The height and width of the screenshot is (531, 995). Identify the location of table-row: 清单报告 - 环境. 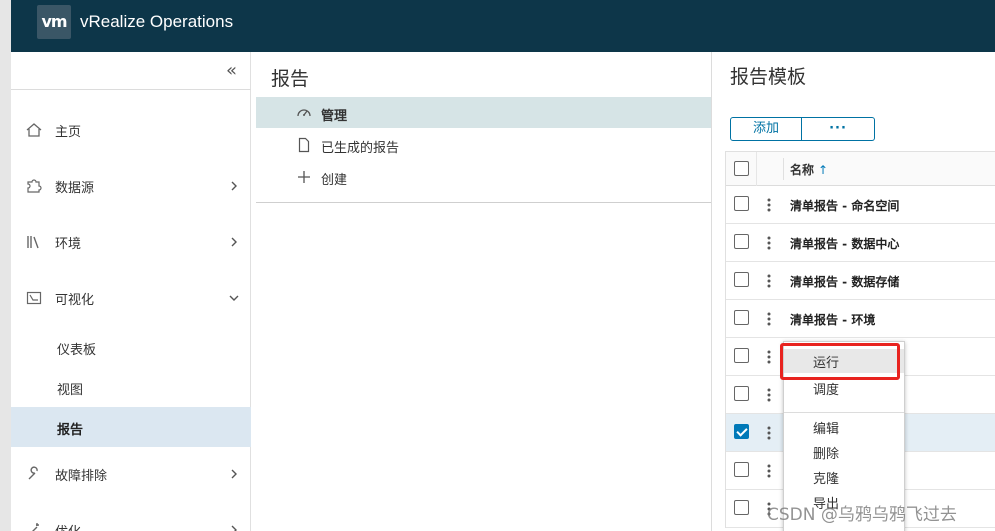
(860, 319).